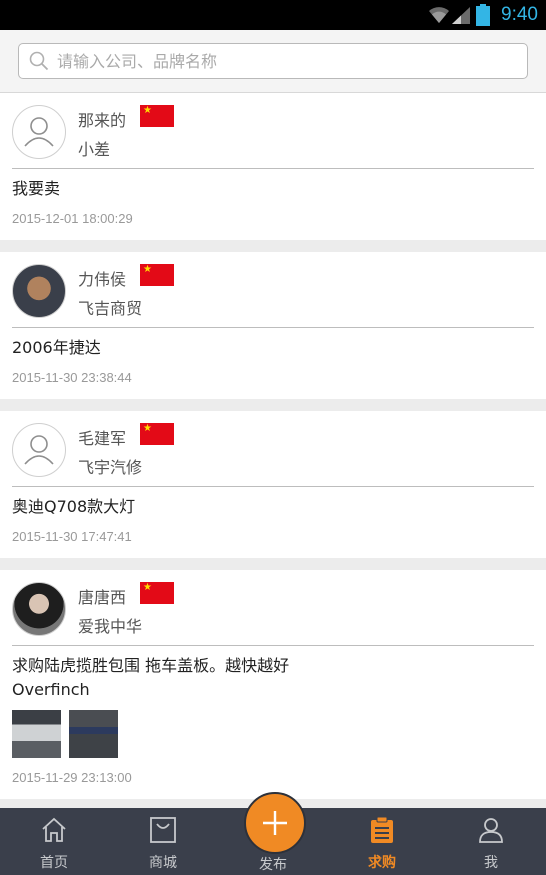  I want to click on plus-icon, so click(275, 823).